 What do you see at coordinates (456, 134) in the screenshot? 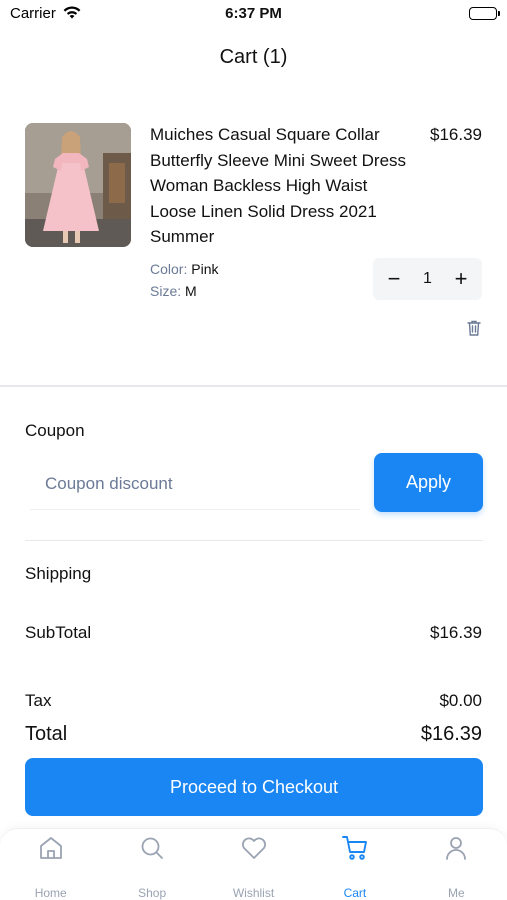
I see `product-price: $16.39` at bounding box center [456, 134].